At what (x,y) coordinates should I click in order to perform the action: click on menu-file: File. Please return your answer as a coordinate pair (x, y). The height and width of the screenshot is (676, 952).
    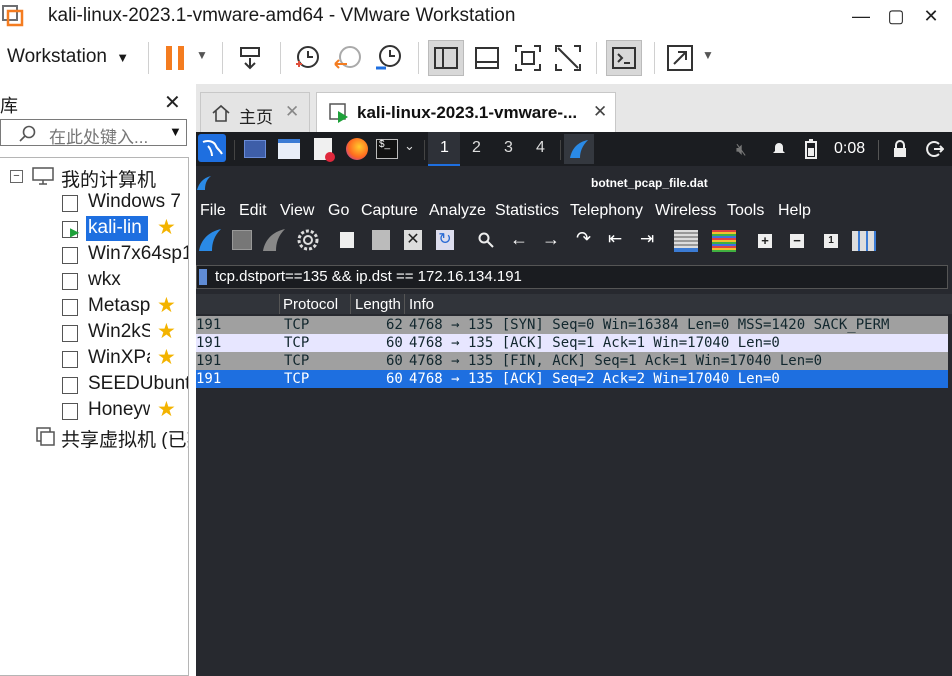
    Looking at the image, I should click on (213, 211).